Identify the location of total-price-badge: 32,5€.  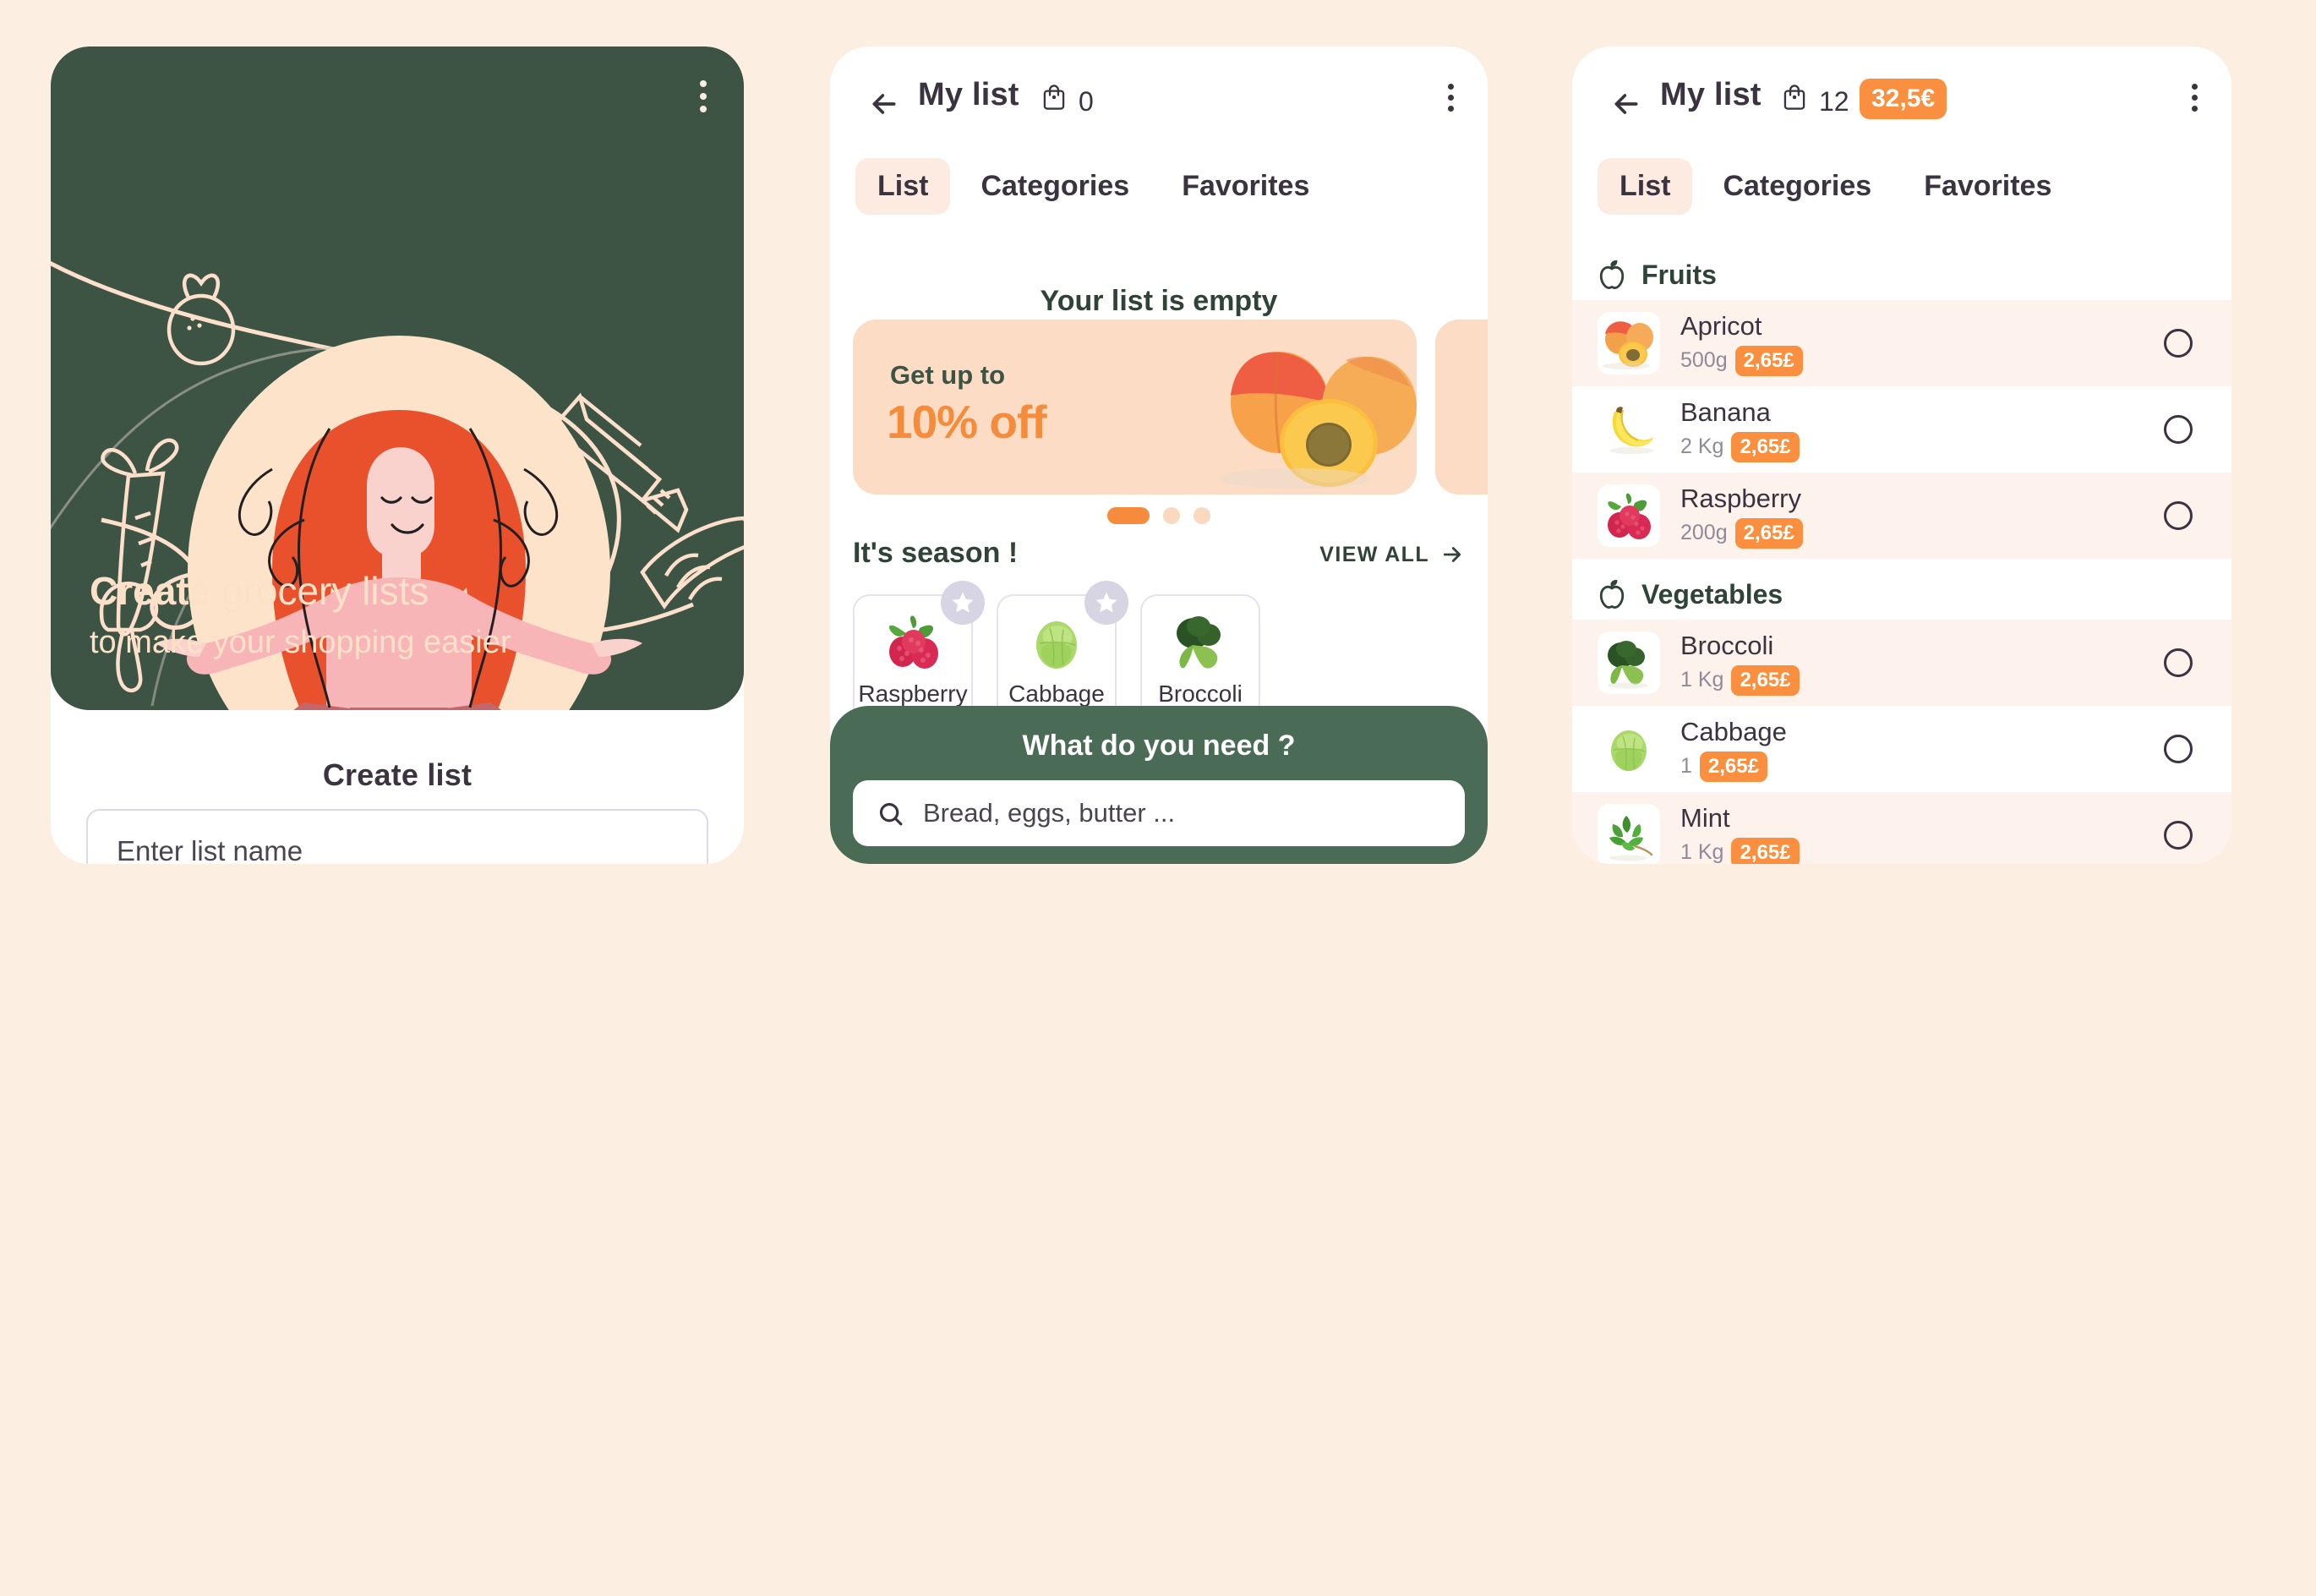
(1903, 99).